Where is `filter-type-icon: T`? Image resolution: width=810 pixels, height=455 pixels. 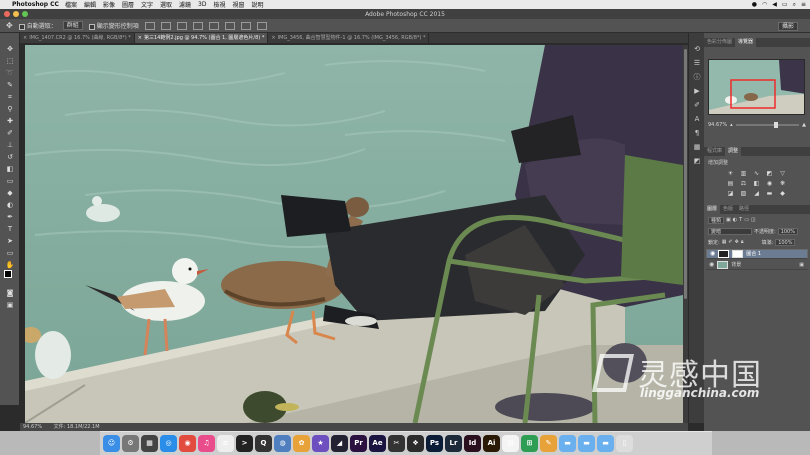
filter-type-icon: T is located at coordinates (740, 220).